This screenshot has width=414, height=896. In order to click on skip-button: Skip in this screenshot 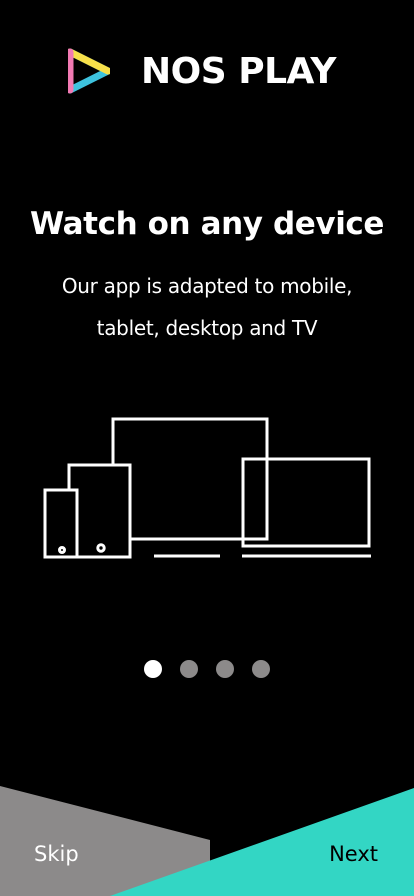, I will do `click(60, 854)`.